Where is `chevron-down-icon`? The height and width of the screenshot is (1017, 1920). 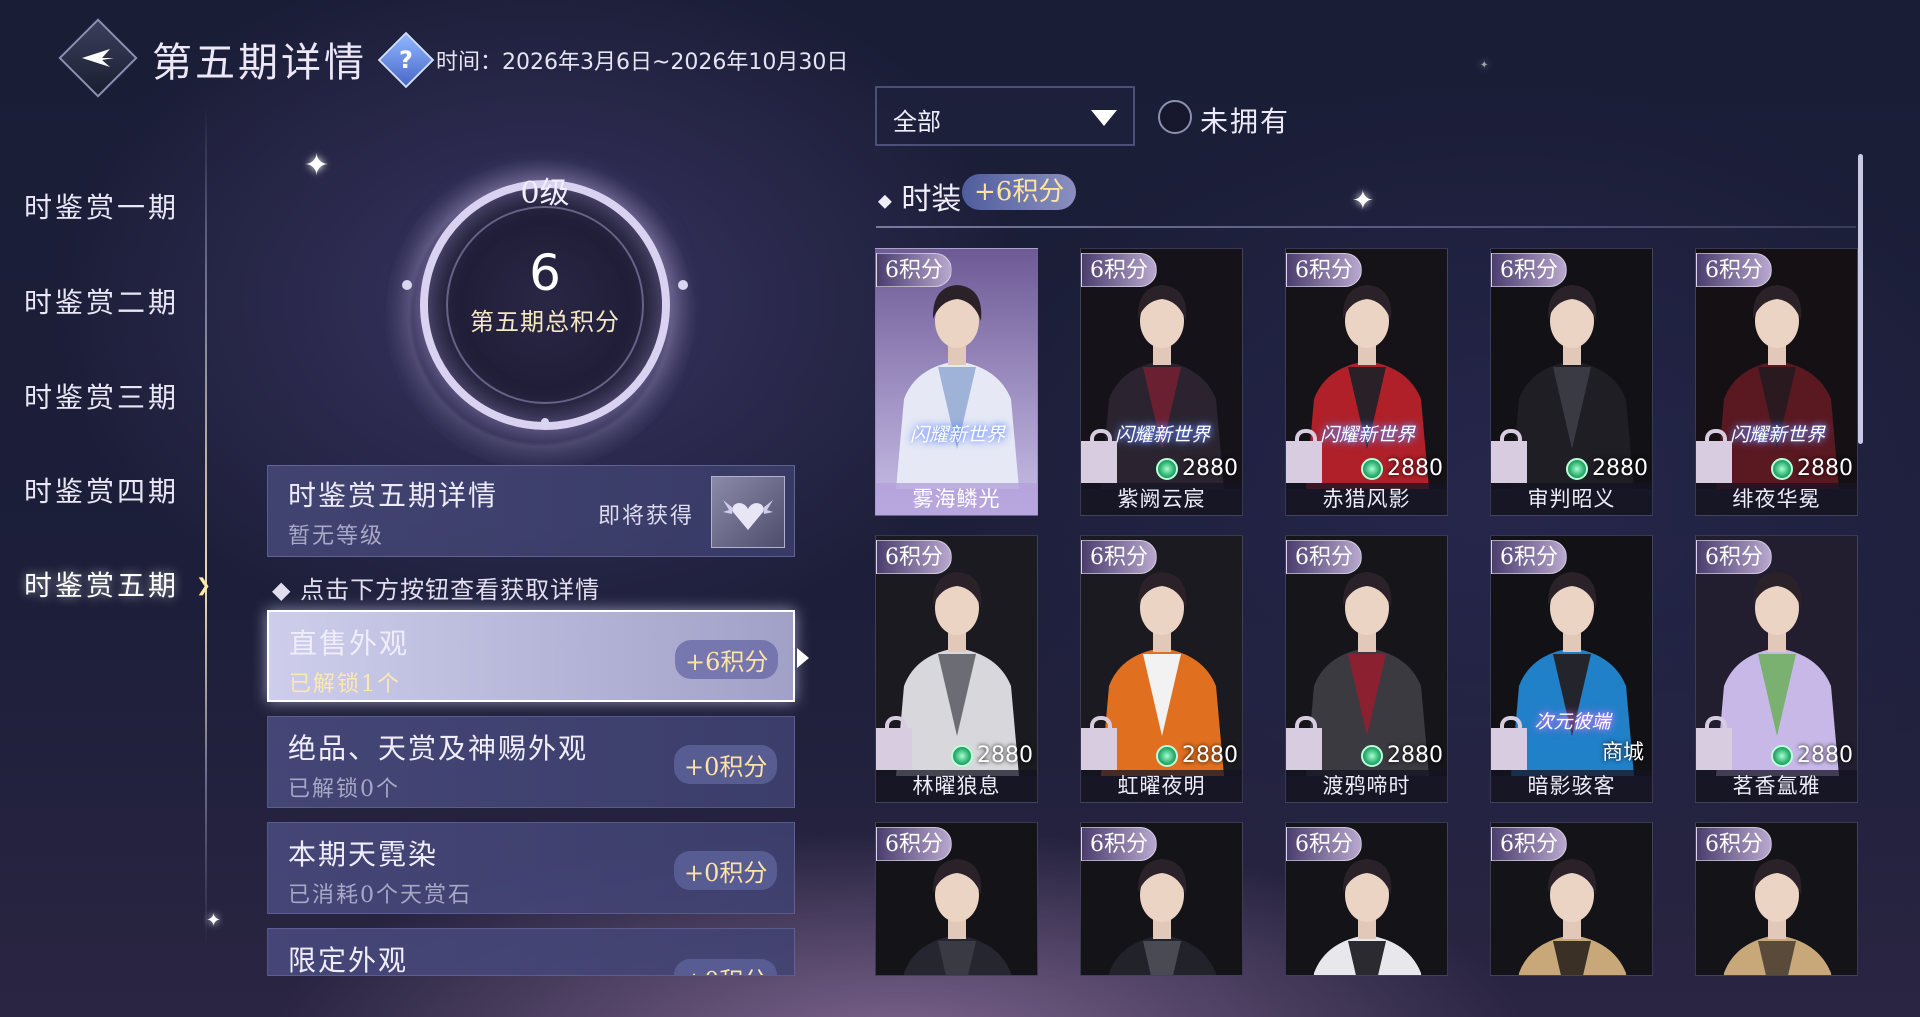 chevron-down-icon is located at coordinates (1104, 118).